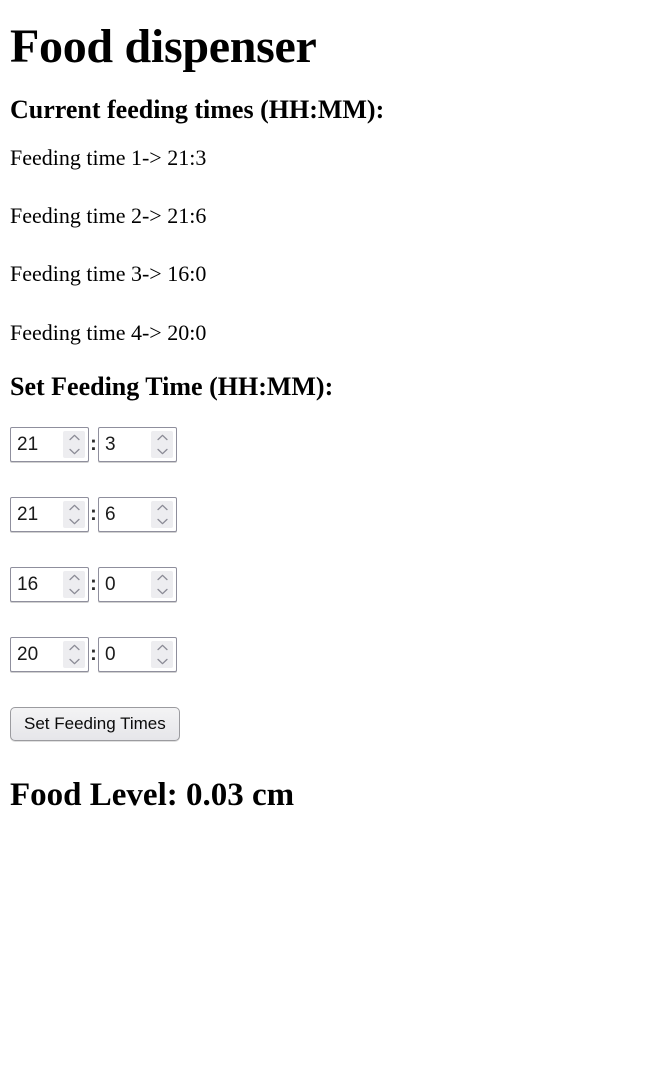 Image resolution: width=660 pixels, height=1065 pixels. What do you see at coordinates (331, 514) in the screenshot?
I see `feeding-time-row-2: 21 : 6` at bounding box center [331, 514].